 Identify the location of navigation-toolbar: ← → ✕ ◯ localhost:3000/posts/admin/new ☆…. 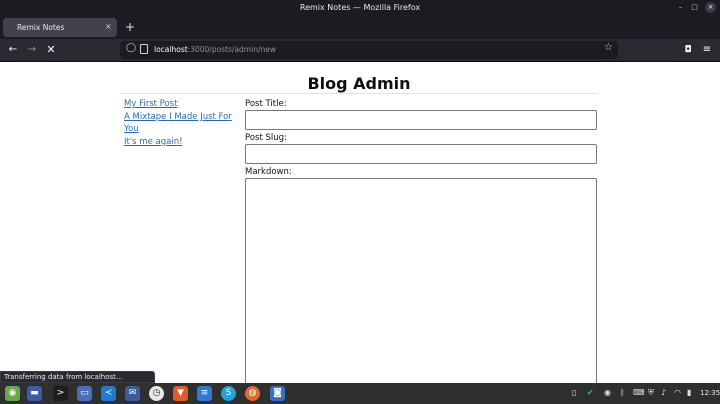
(360, 50).